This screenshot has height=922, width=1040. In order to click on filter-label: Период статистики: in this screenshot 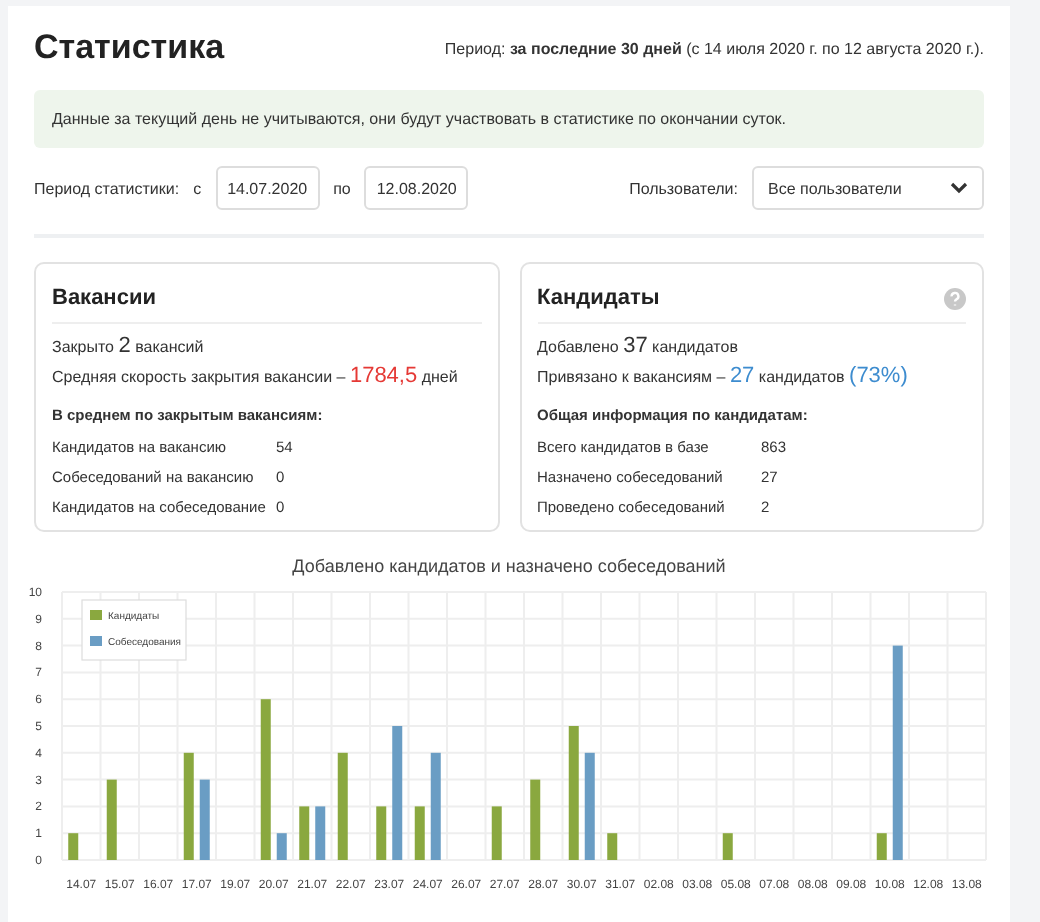, I will do `click(107, 188)`.